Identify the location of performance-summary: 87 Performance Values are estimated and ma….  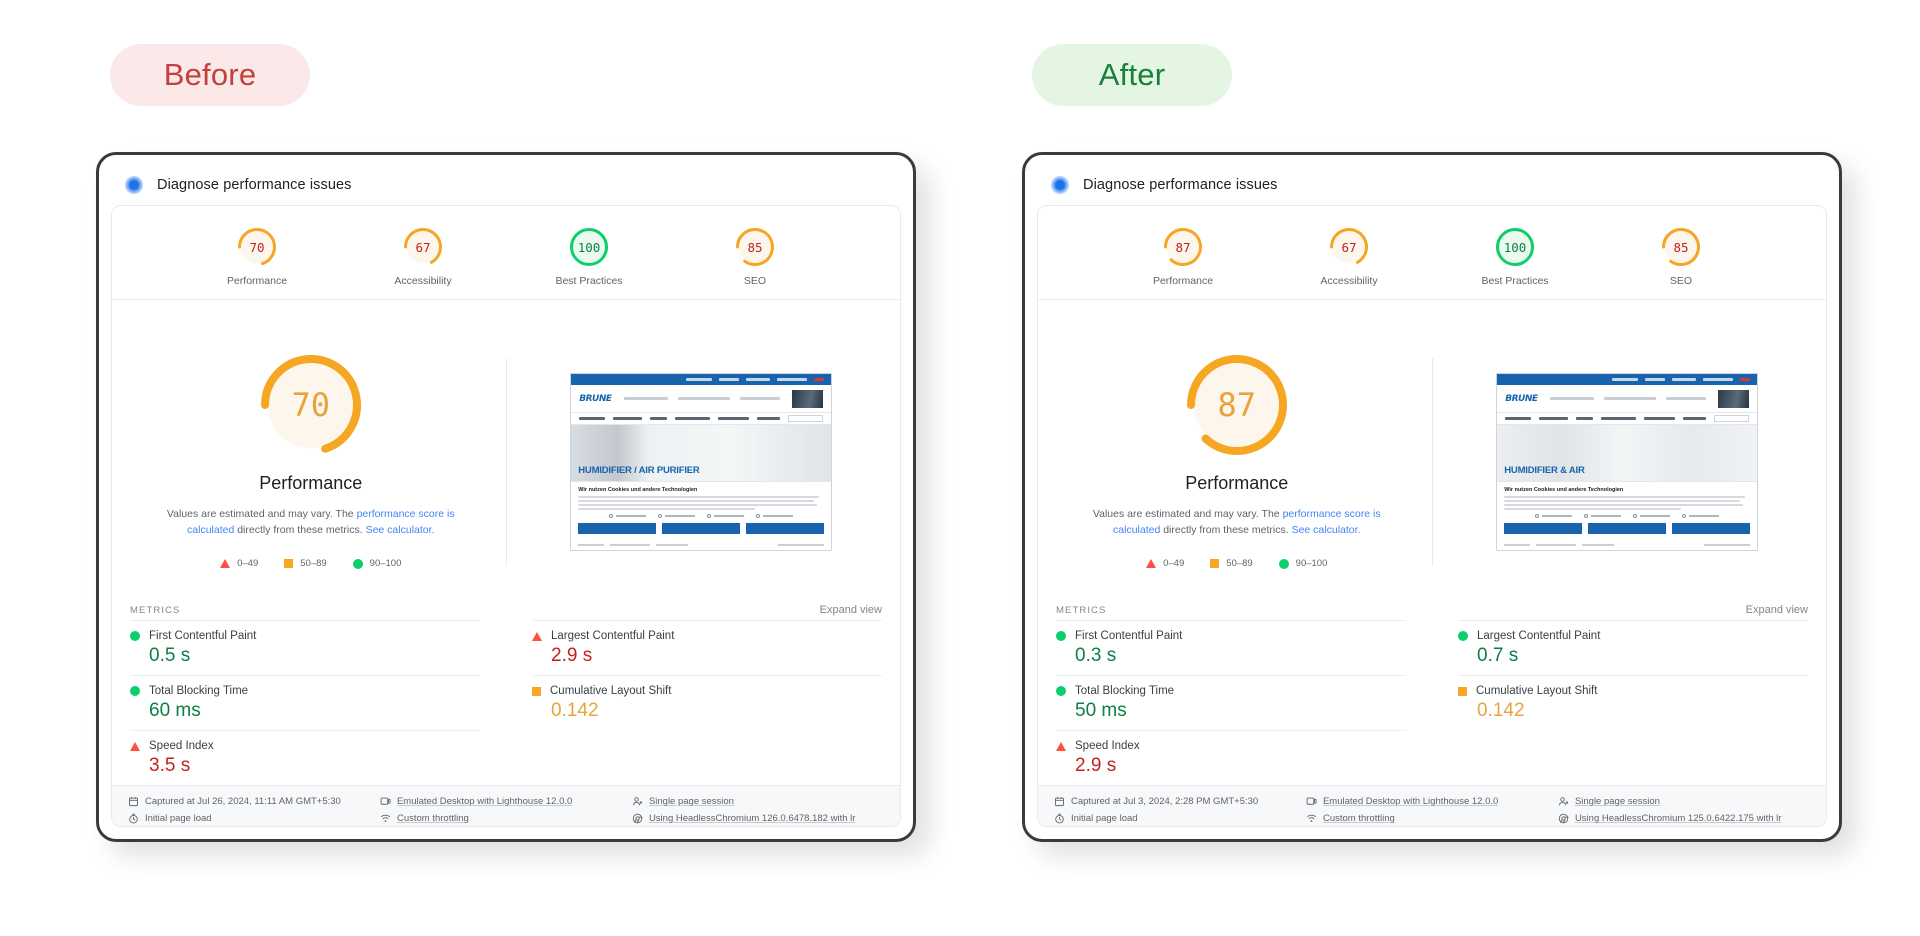
(1432, 450).